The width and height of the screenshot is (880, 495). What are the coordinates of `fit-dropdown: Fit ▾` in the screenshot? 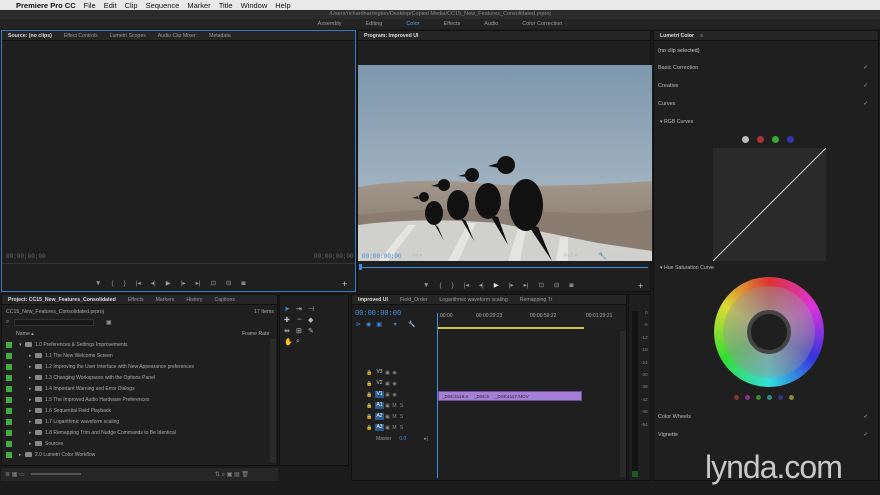 It's located at (417, 256).